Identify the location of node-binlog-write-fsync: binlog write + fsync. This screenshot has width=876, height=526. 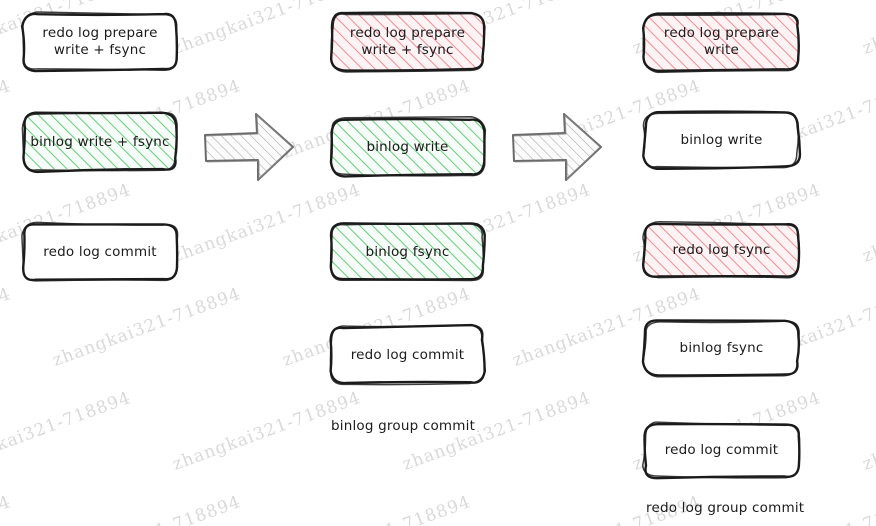
(99, 142).